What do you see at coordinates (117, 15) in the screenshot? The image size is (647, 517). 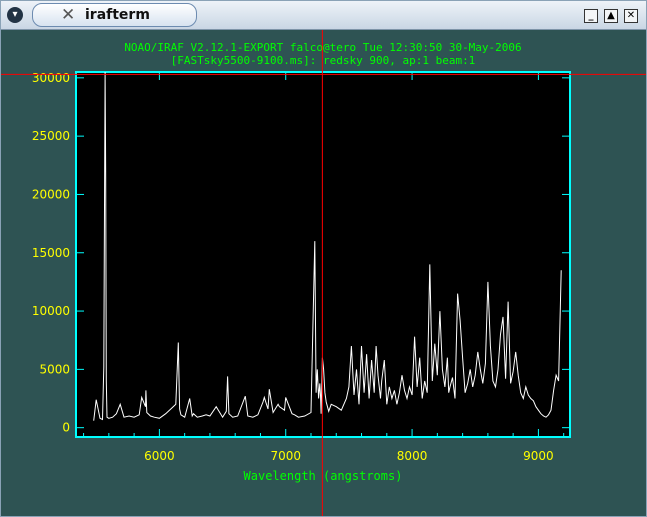 I see `window-title: irafterm` at bounding box center [117, 15].